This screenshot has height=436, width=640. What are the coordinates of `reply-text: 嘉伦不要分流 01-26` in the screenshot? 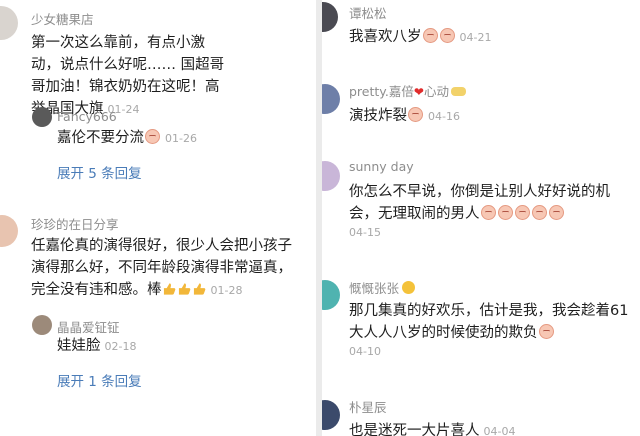 It's located at (127, 137).